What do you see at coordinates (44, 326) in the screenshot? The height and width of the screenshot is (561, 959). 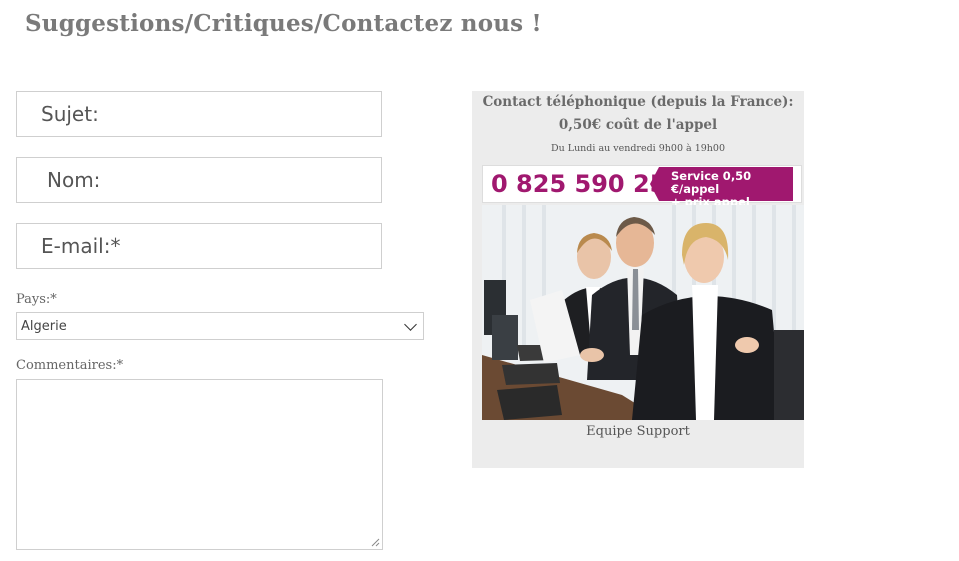 I see `country-selected-value: Algerie` at bounding box center [44, 326].